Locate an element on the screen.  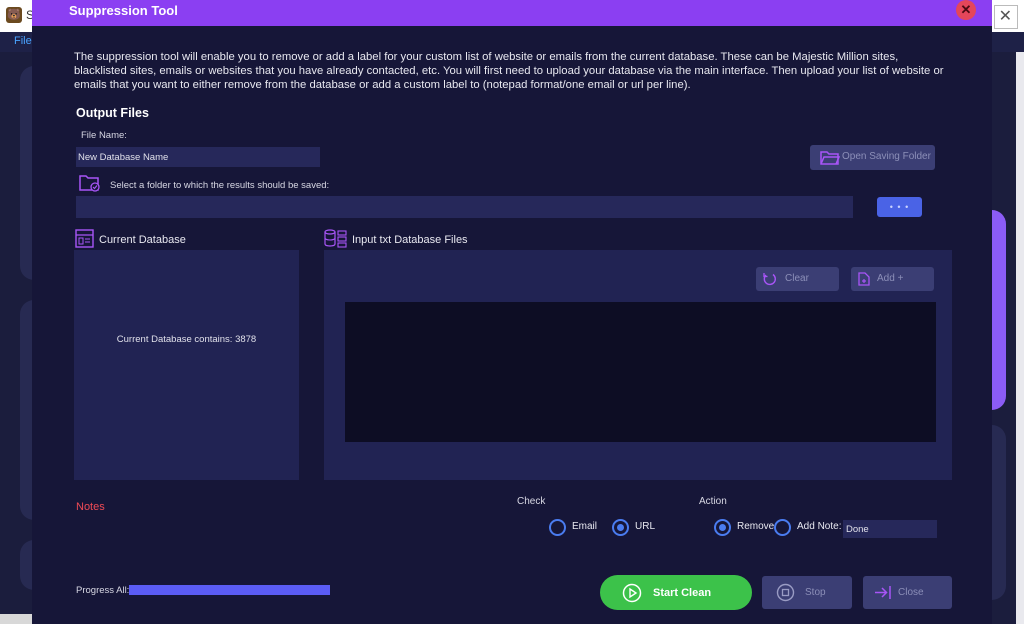
notes-label: Notes is located at coordinates (90, 507).